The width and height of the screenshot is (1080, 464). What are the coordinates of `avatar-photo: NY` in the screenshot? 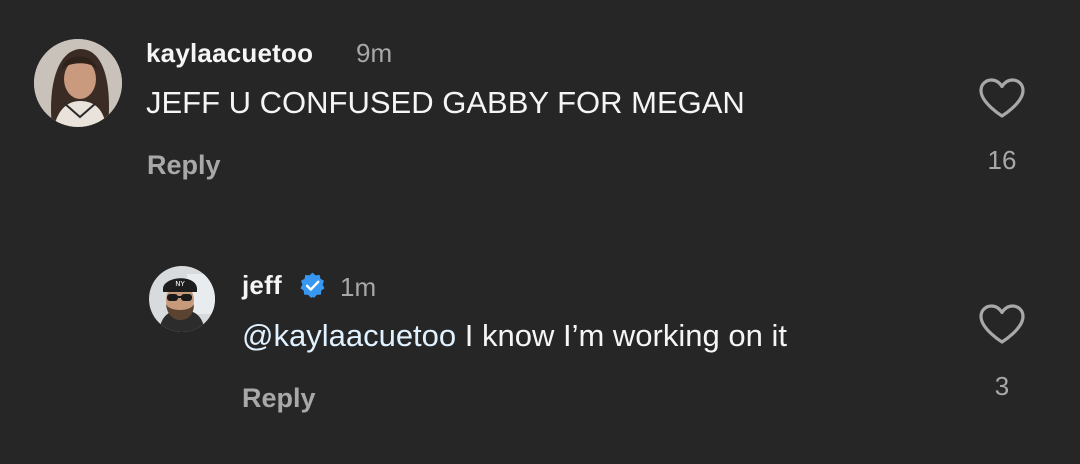 It's located at (182, 299).